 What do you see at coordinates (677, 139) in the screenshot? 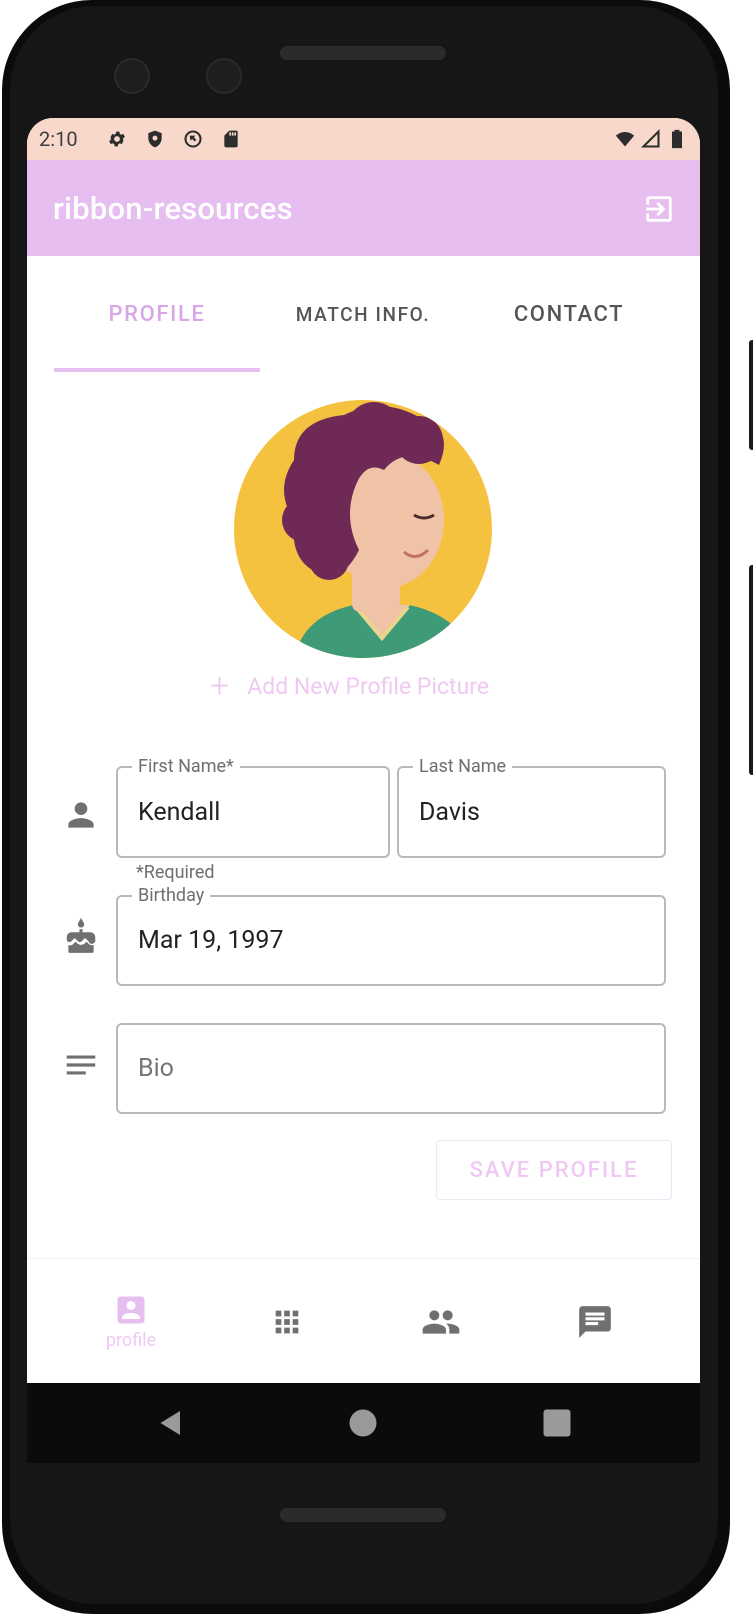
I see `battery-icon` at bounding box center [677, 139].